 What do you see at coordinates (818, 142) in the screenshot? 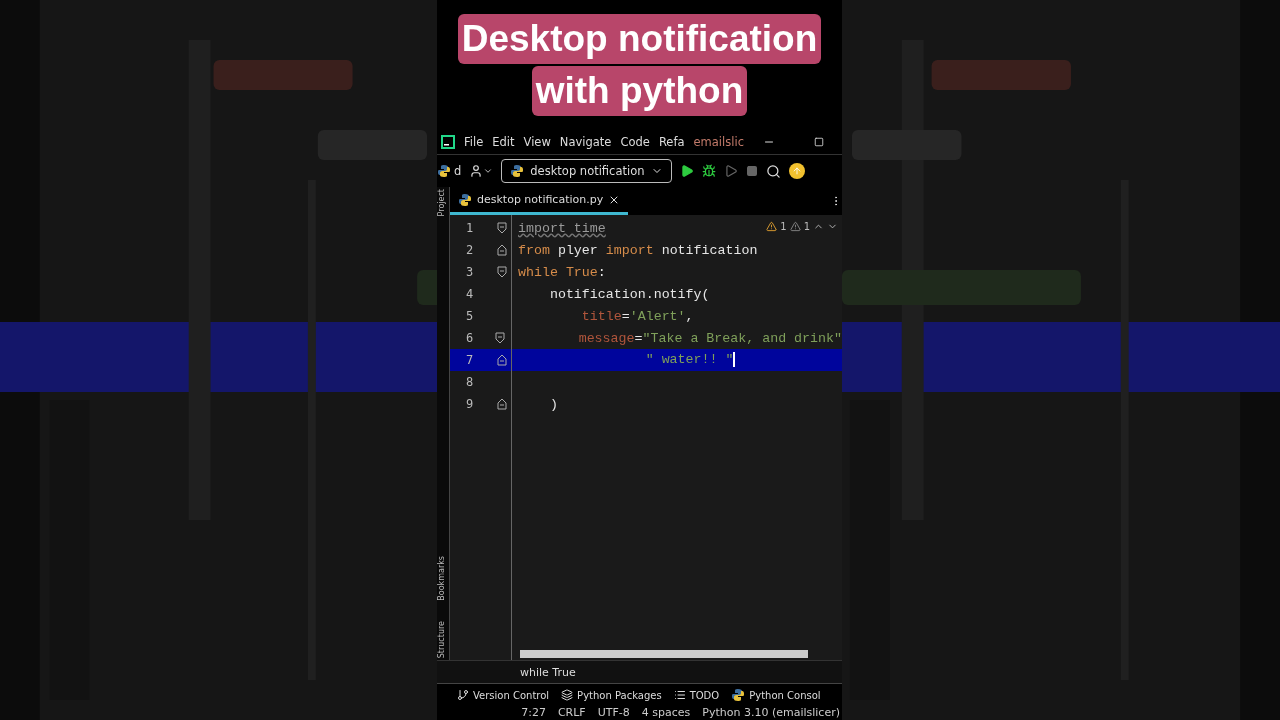
I see `maximize-icon` at bounding box center [818, 142].